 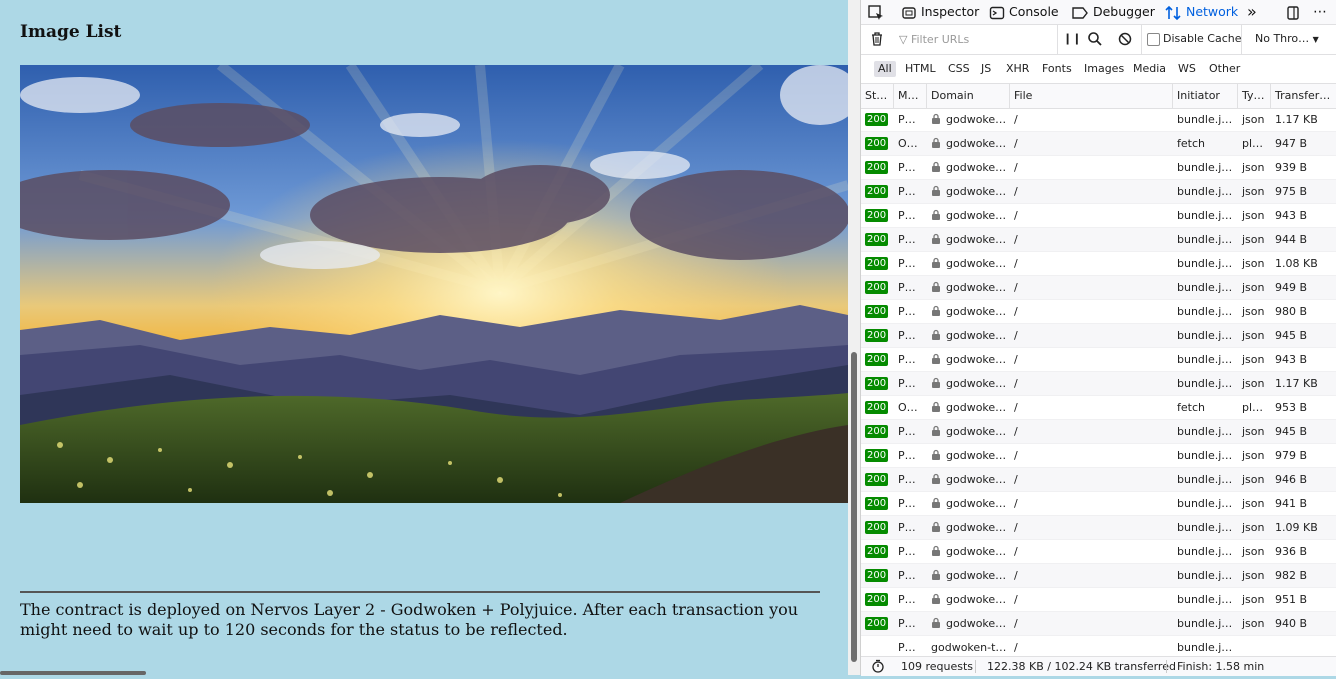 I want to click on table-row: 200 P… godwoke… / bundle.j… json 979 B, so click(x=1098, y=456).